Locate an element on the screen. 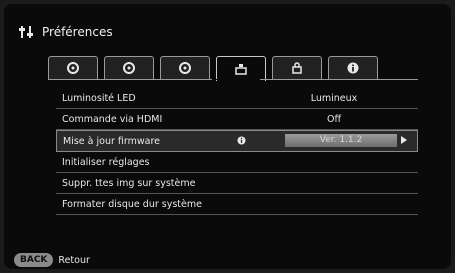 The width and height of the screenshot is (455, 273). tab-security is located at coordinates (297, 67).